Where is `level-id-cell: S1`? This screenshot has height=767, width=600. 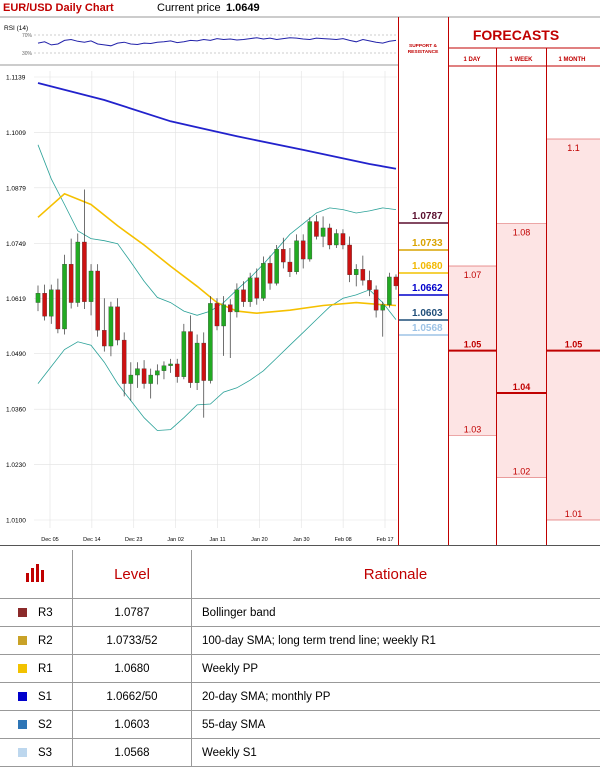
level-id-cell: S1 is located at coordinates (36, 697).